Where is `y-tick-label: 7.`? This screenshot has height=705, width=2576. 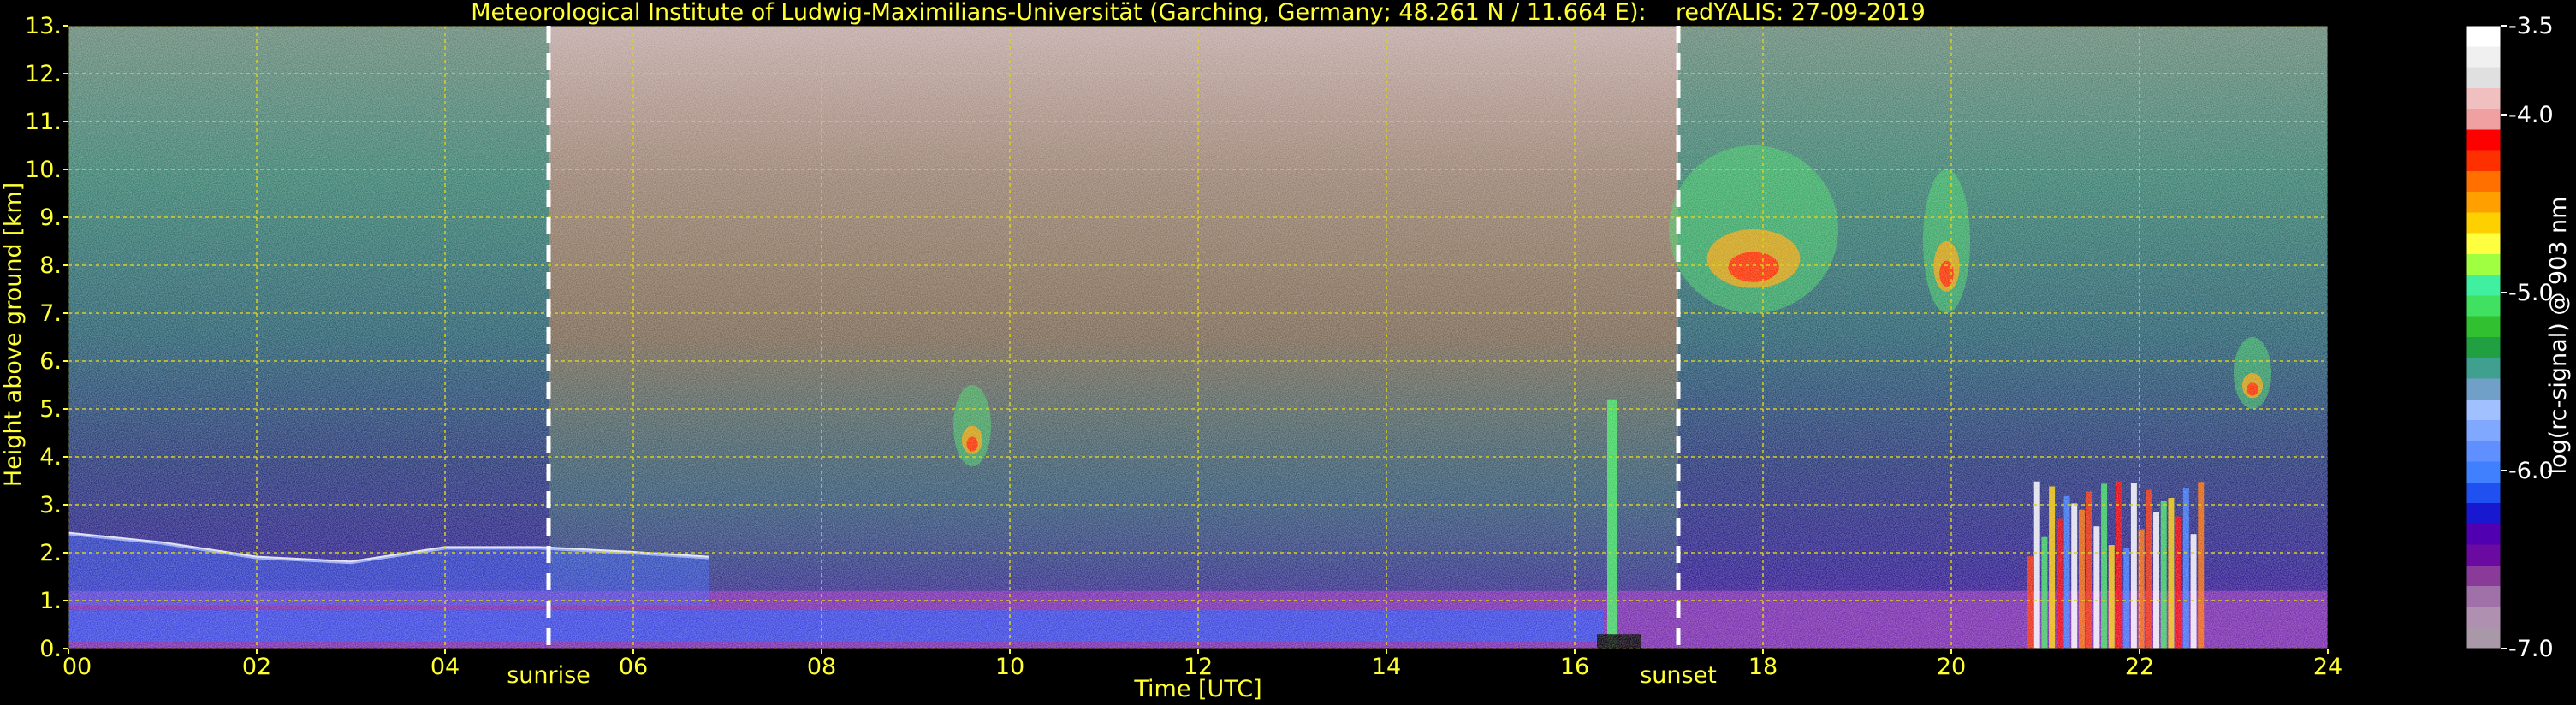 y-tick-label: 7. is located at coordinates (50, 313).